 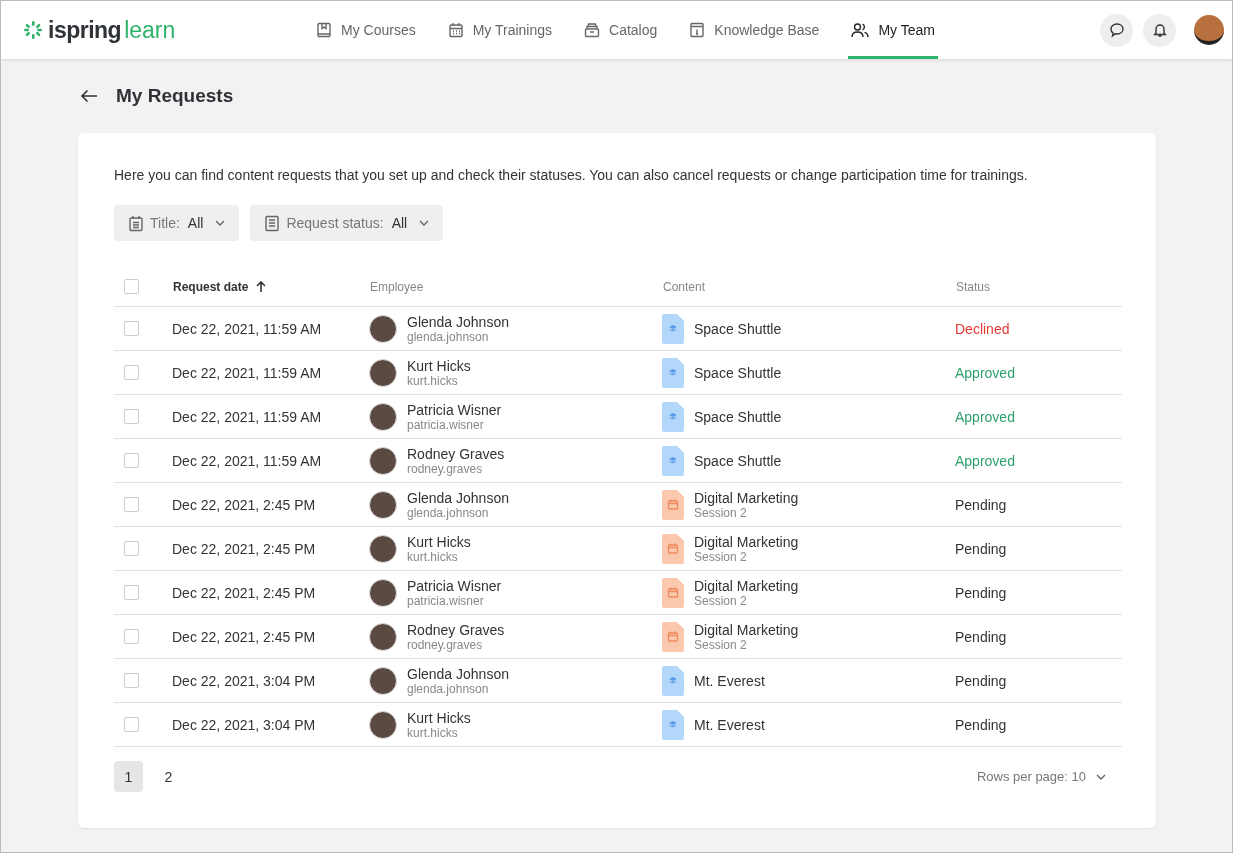 What do you see at coordinates (131, 286) in the screenshot?
I see `select-all-checkbox` at bounding box center [131, 286].